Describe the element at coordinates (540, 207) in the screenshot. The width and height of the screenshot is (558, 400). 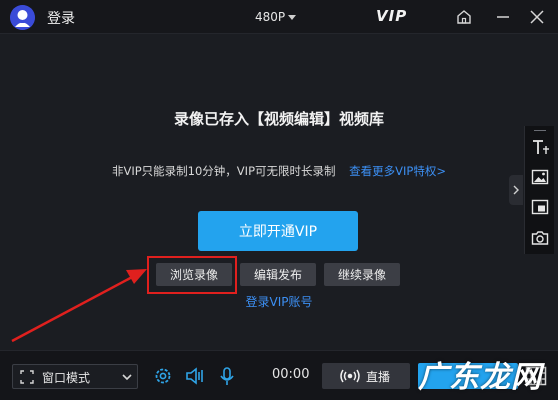
I see `picture-in-picture-icon` at that location.